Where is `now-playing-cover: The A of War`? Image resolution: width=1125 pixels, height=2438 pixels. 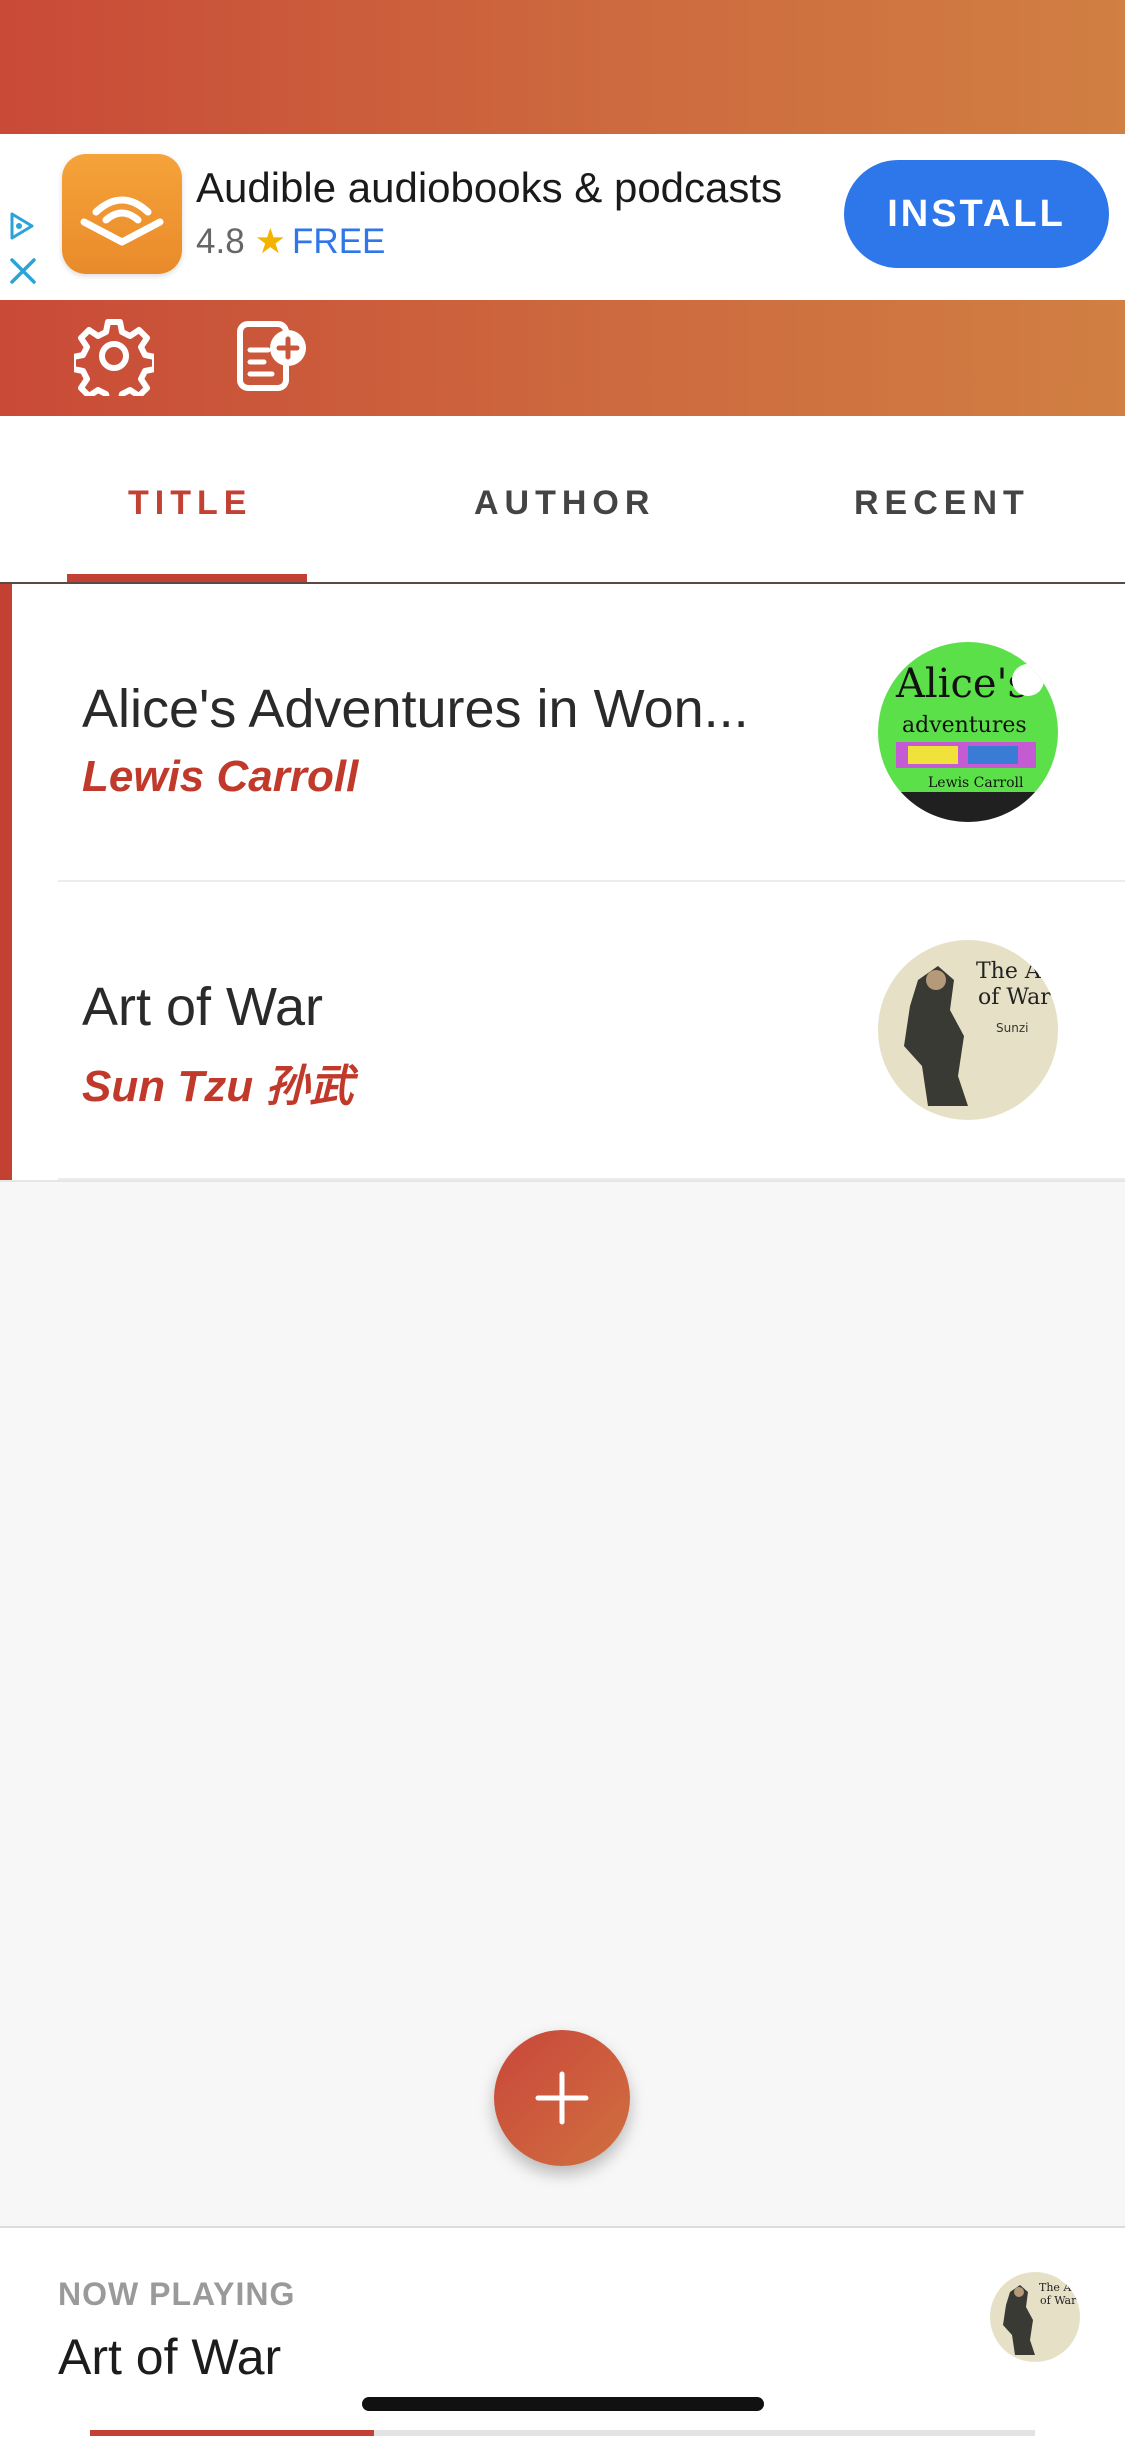
now-playing-cover: The A of War is located at coordinates (1035, 2317).